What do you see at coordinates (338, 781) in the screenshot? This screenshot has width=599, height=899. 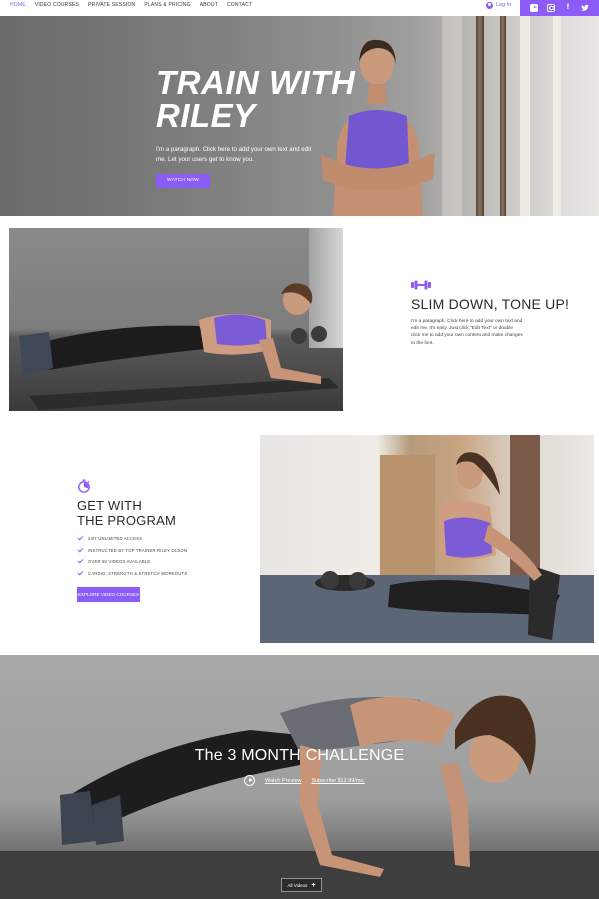 I see `subscribe-link: Subscribe $12.99/mo.` at bounding box center [338, 781].